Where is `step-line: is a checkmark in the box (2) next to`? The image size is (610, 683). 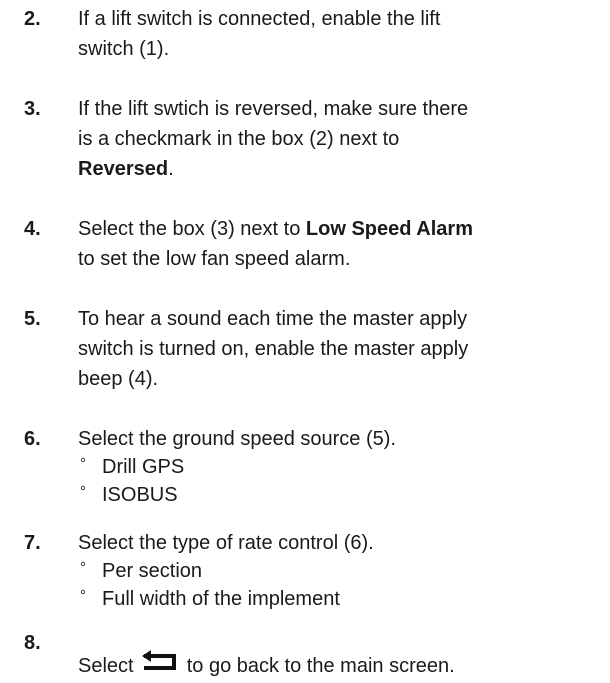
step-line: is a checkmark in the box (2) next to is located at coordinates (239, 139).